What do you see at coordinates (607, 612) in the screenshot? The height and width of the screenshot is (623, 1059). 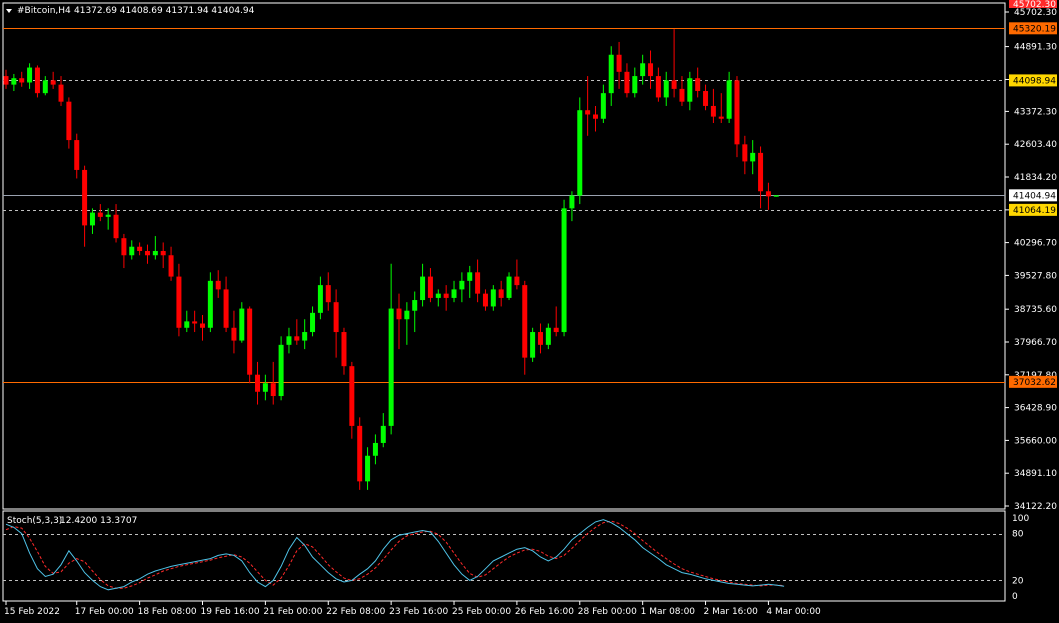 I see `time-tick-label: 28 Feb 00:00` at bounding box center [607, 612].